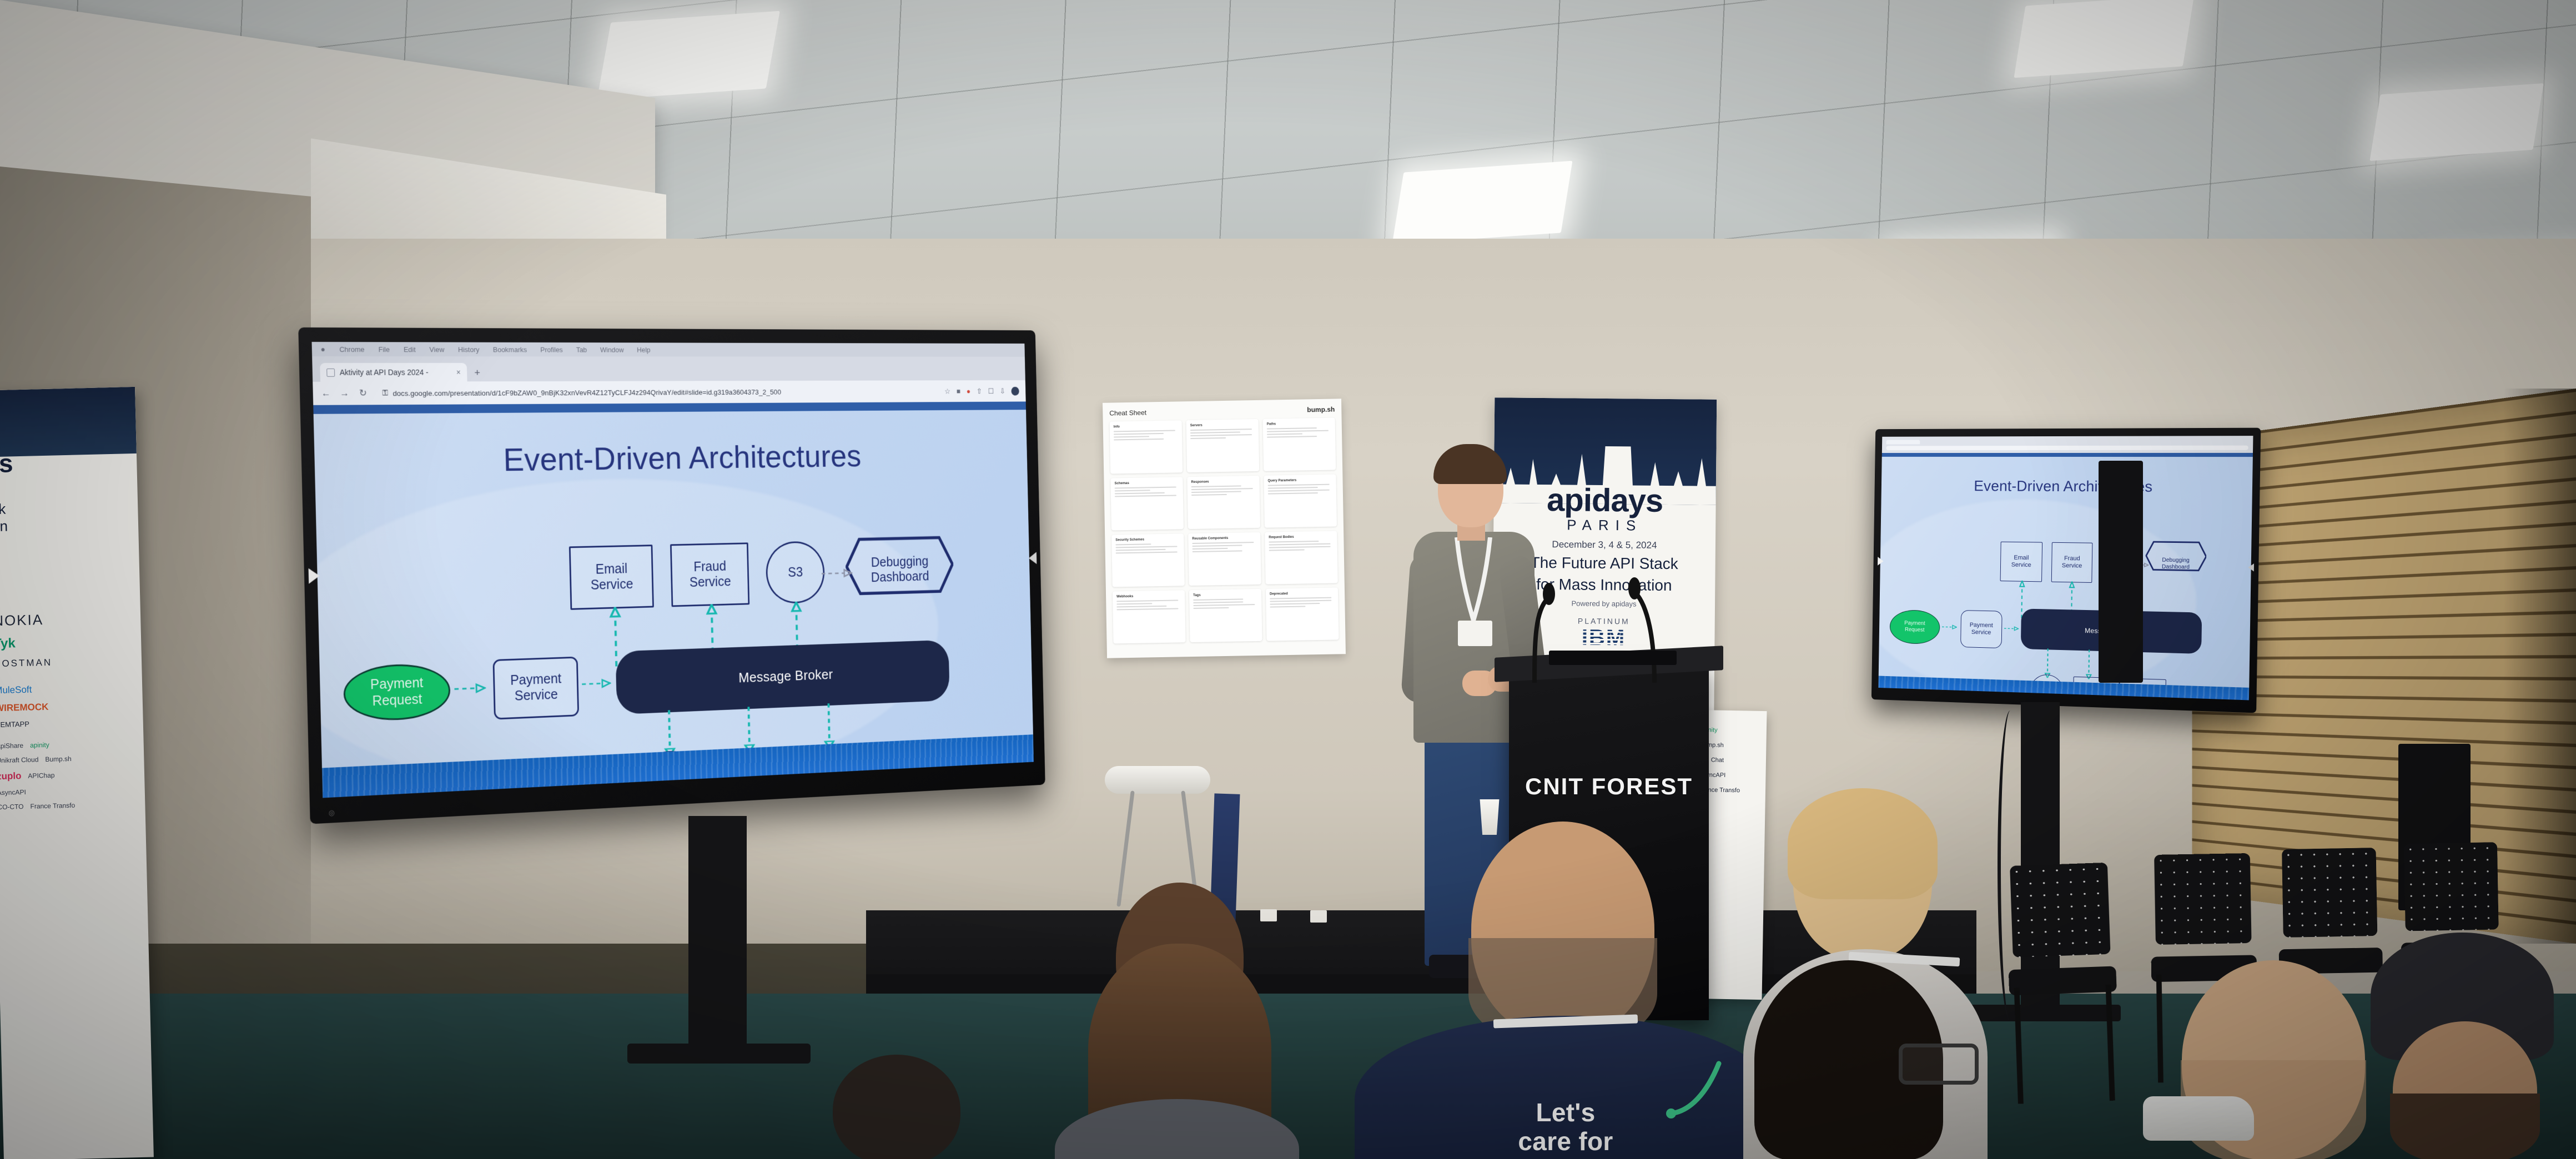 Image resolution: width=2576 pixels, height=1159 pixels. Describe the element at coordinates (581, 349) in the screenshot. I see `menu-tab: Tab` at that location.